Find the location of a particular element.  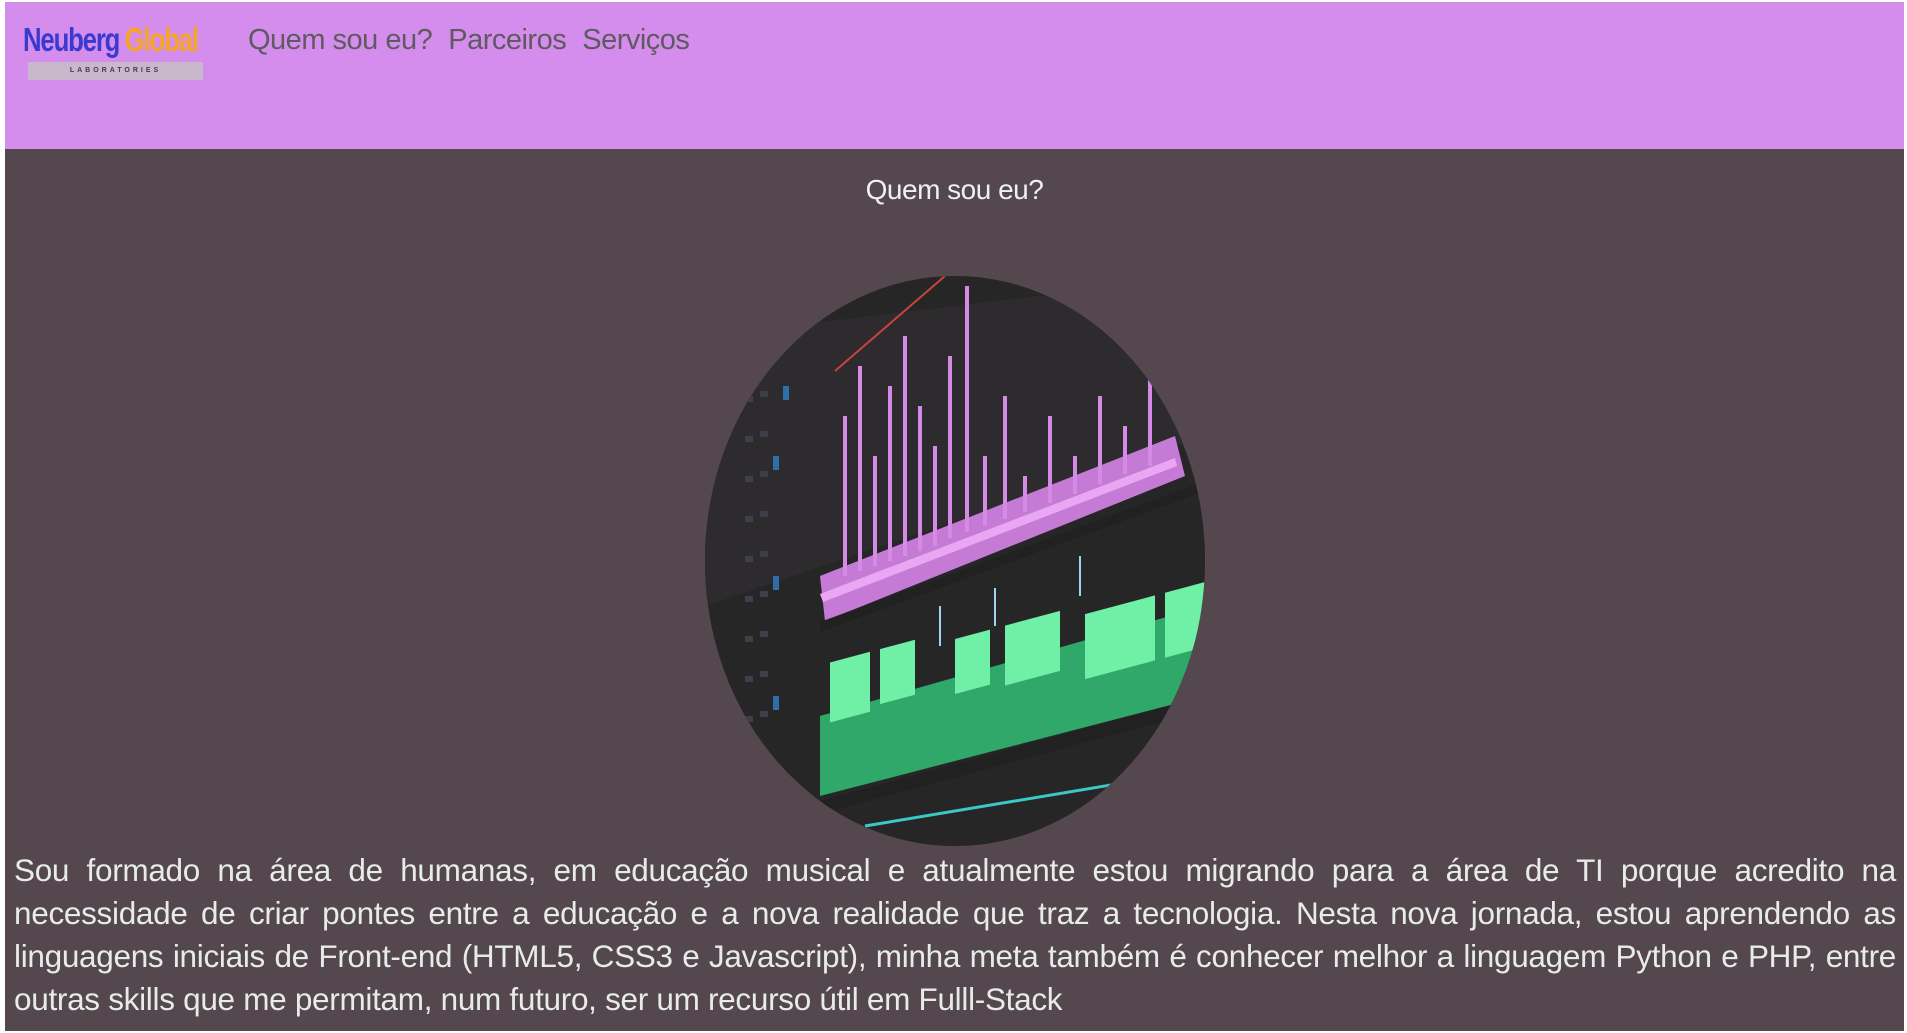

logo-subtitle: LABORATORIES is located at coordinates (115, 71).